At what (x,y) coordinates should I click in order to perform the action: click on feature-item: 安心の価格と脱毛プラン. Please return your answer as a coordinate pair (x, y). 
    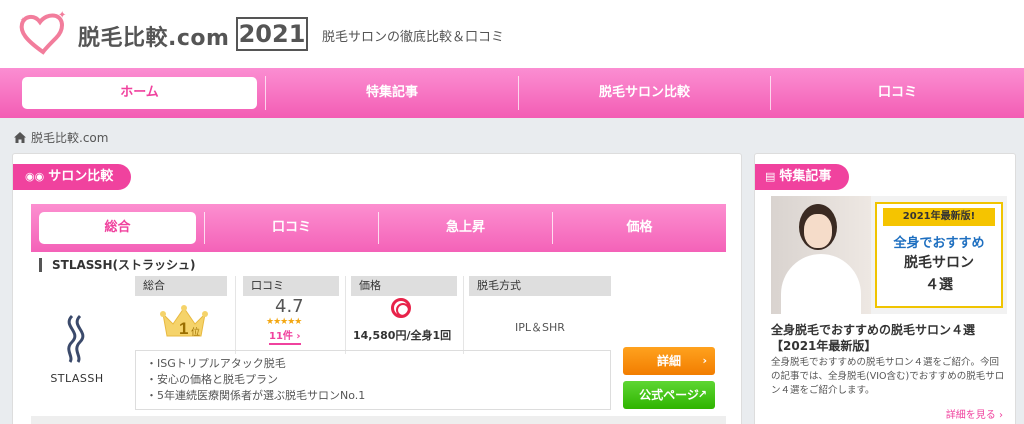
    Looking at the image, I should click on (373, 380).